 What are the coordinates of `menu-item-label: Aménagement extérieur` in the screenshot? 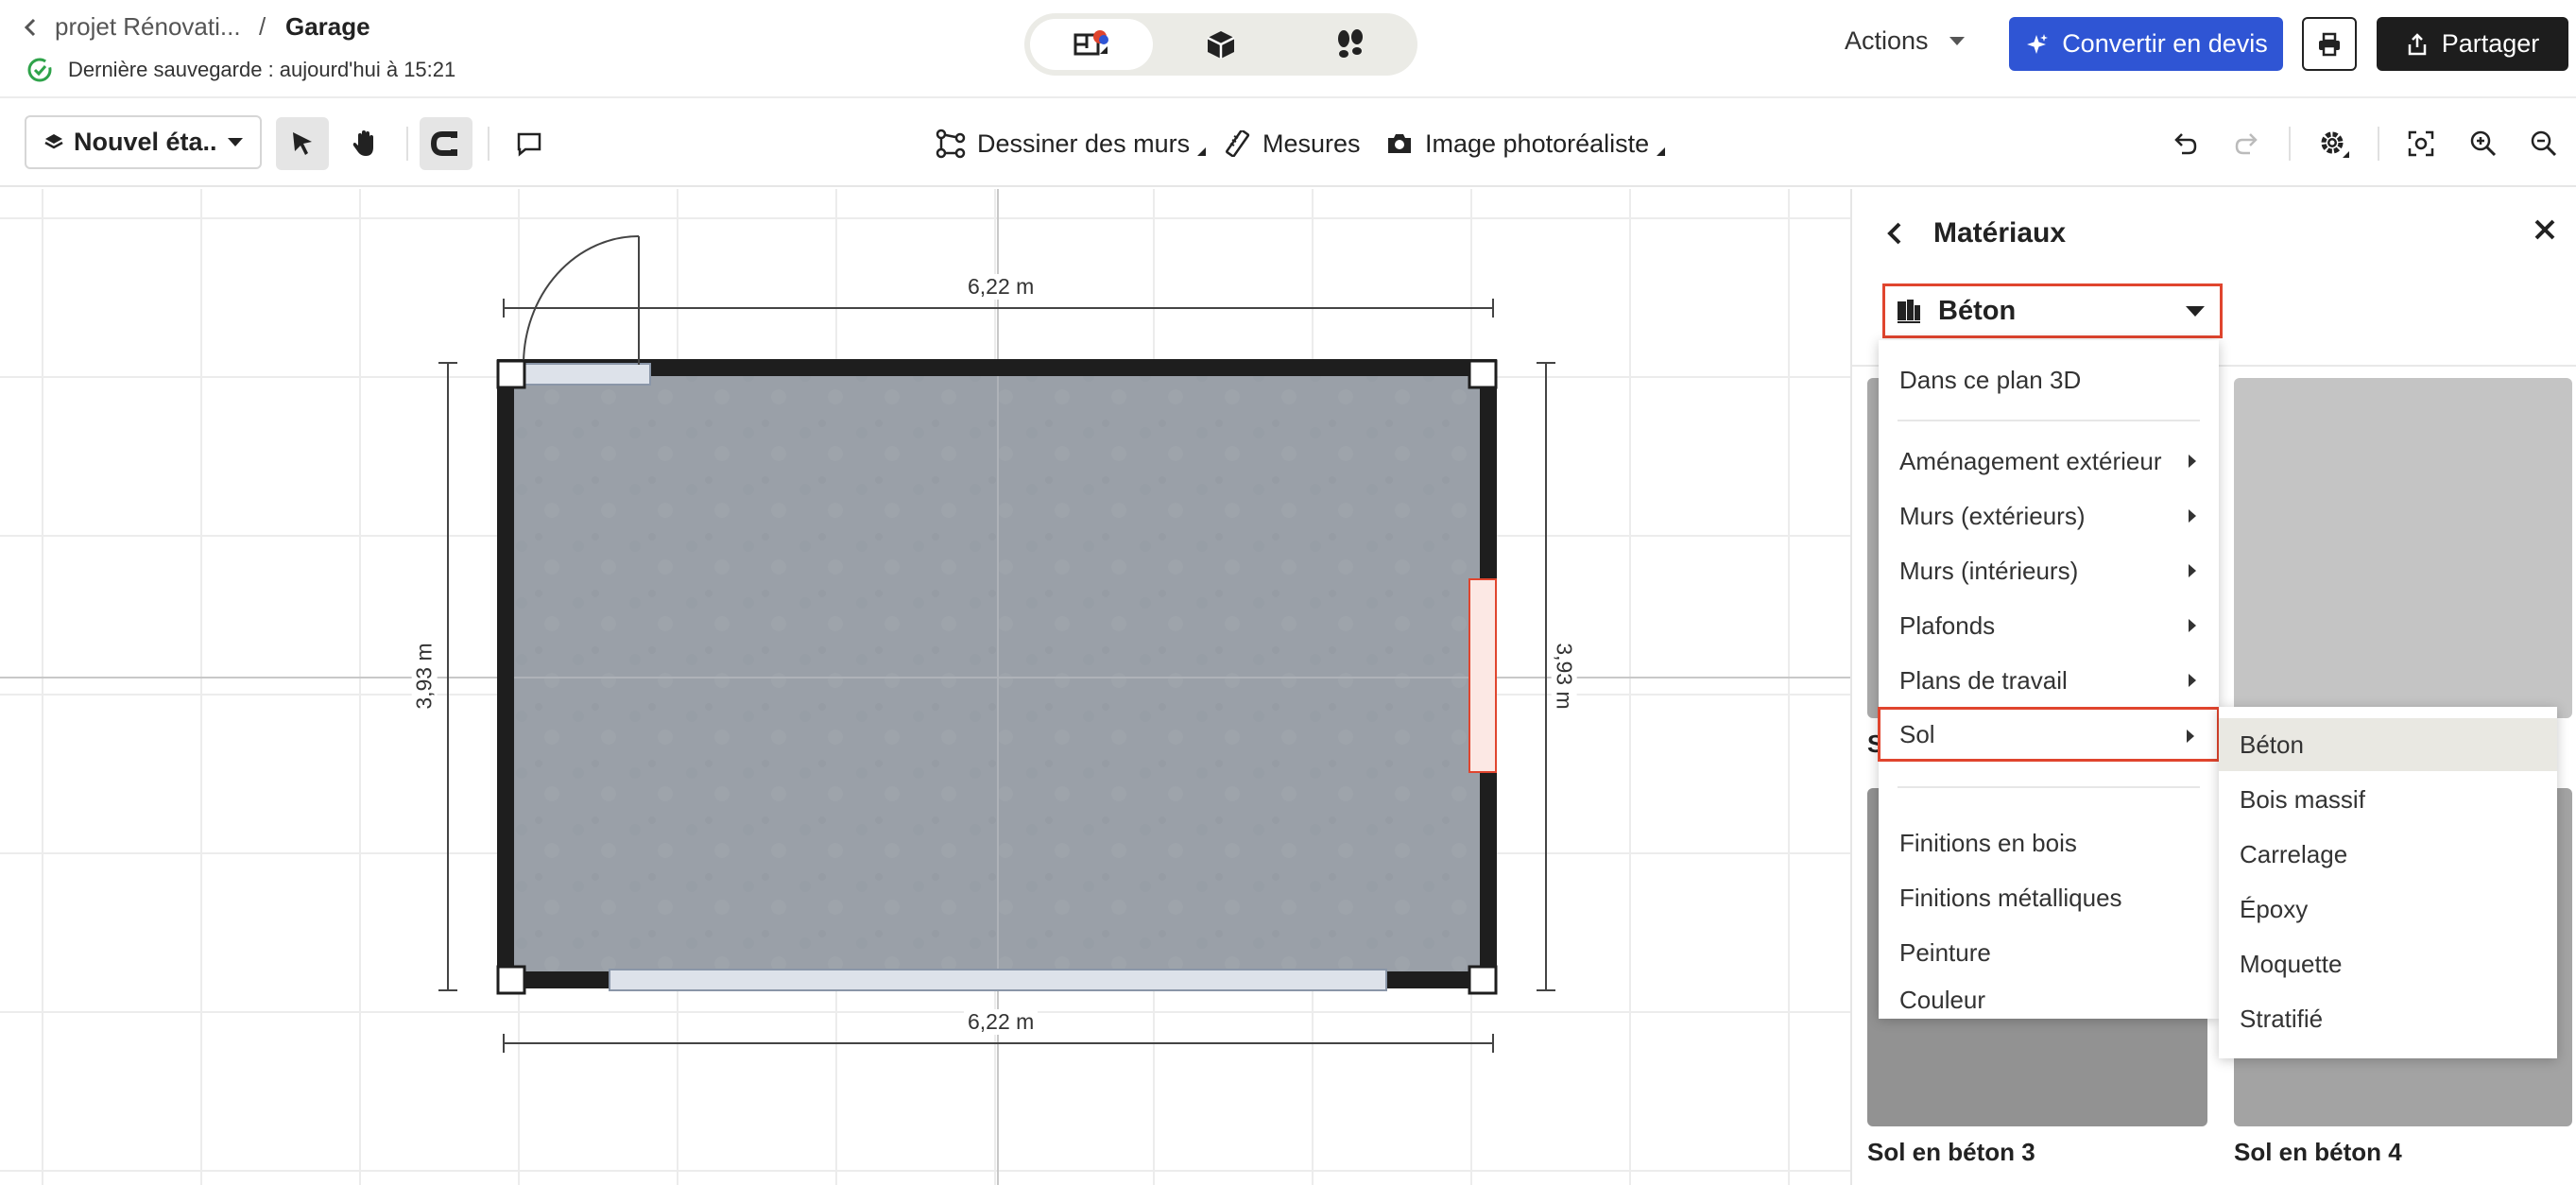 It's located at (2030, 461).